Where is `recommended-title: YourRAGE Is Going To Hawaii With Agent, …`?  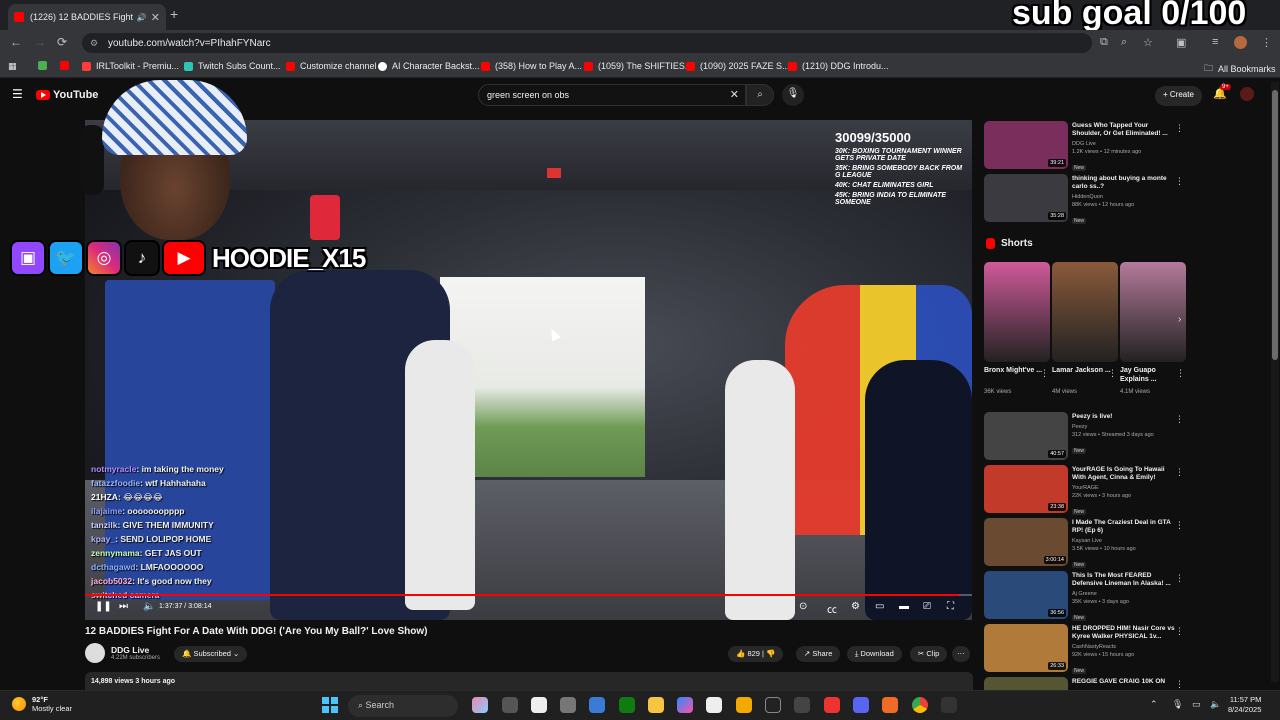
recommended-title: YourRAGE Is Going To Hawaii With Agent, … is located at coordinates (1124, 474).